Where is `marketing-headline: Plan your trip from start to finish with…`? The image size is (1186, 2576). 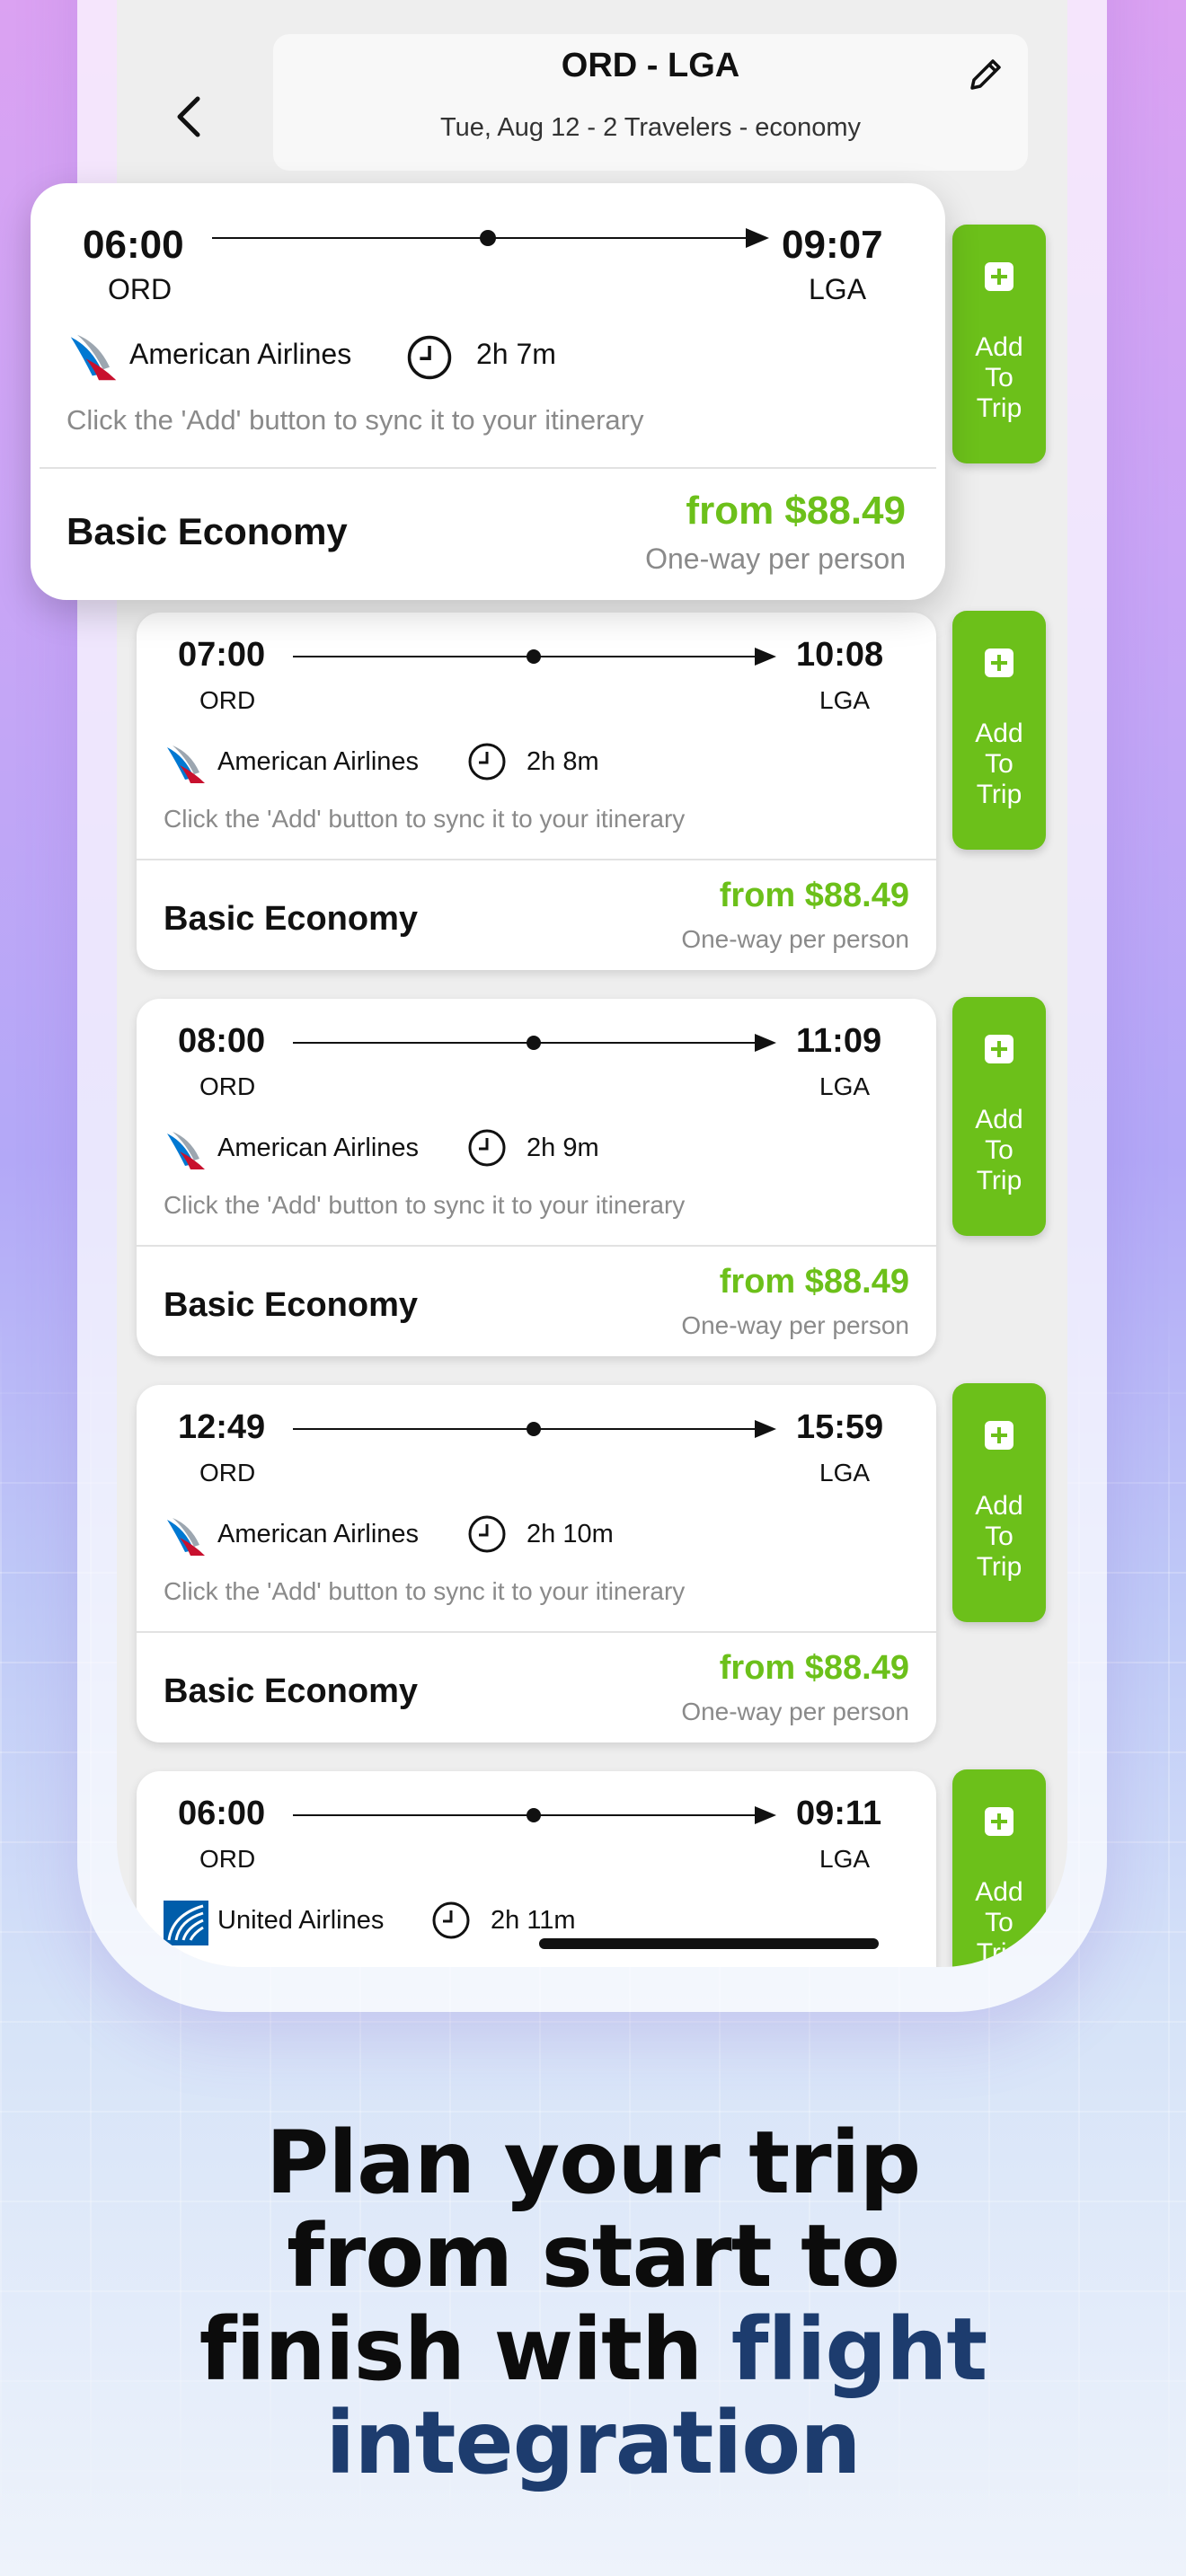 marketing-headline: Plan your trip from start to finish with… is located at coordinates (593, 2303).